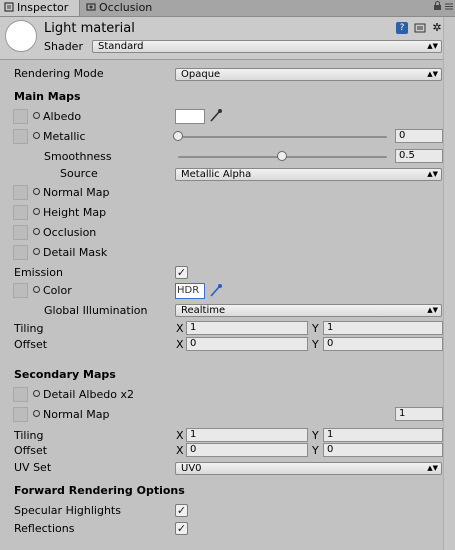  Describe the element at coordinates (59, 73) in the screenshot. I see `rendering-mode-label: Rendering Mode` at that location.